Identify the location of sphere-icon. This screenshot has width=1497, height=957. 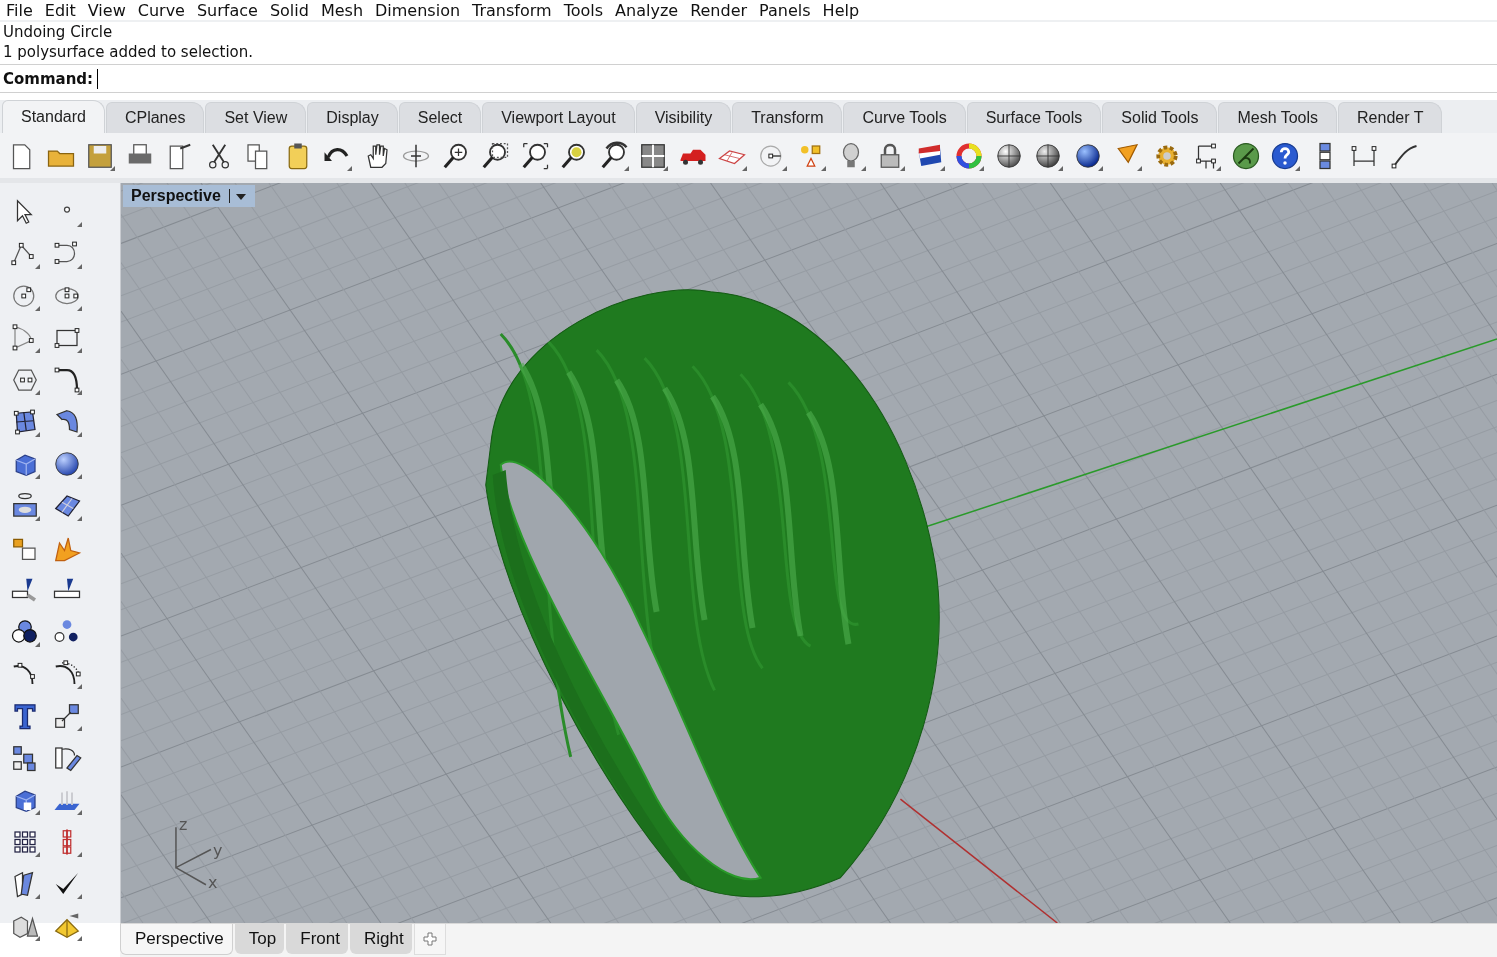
(67, 464).